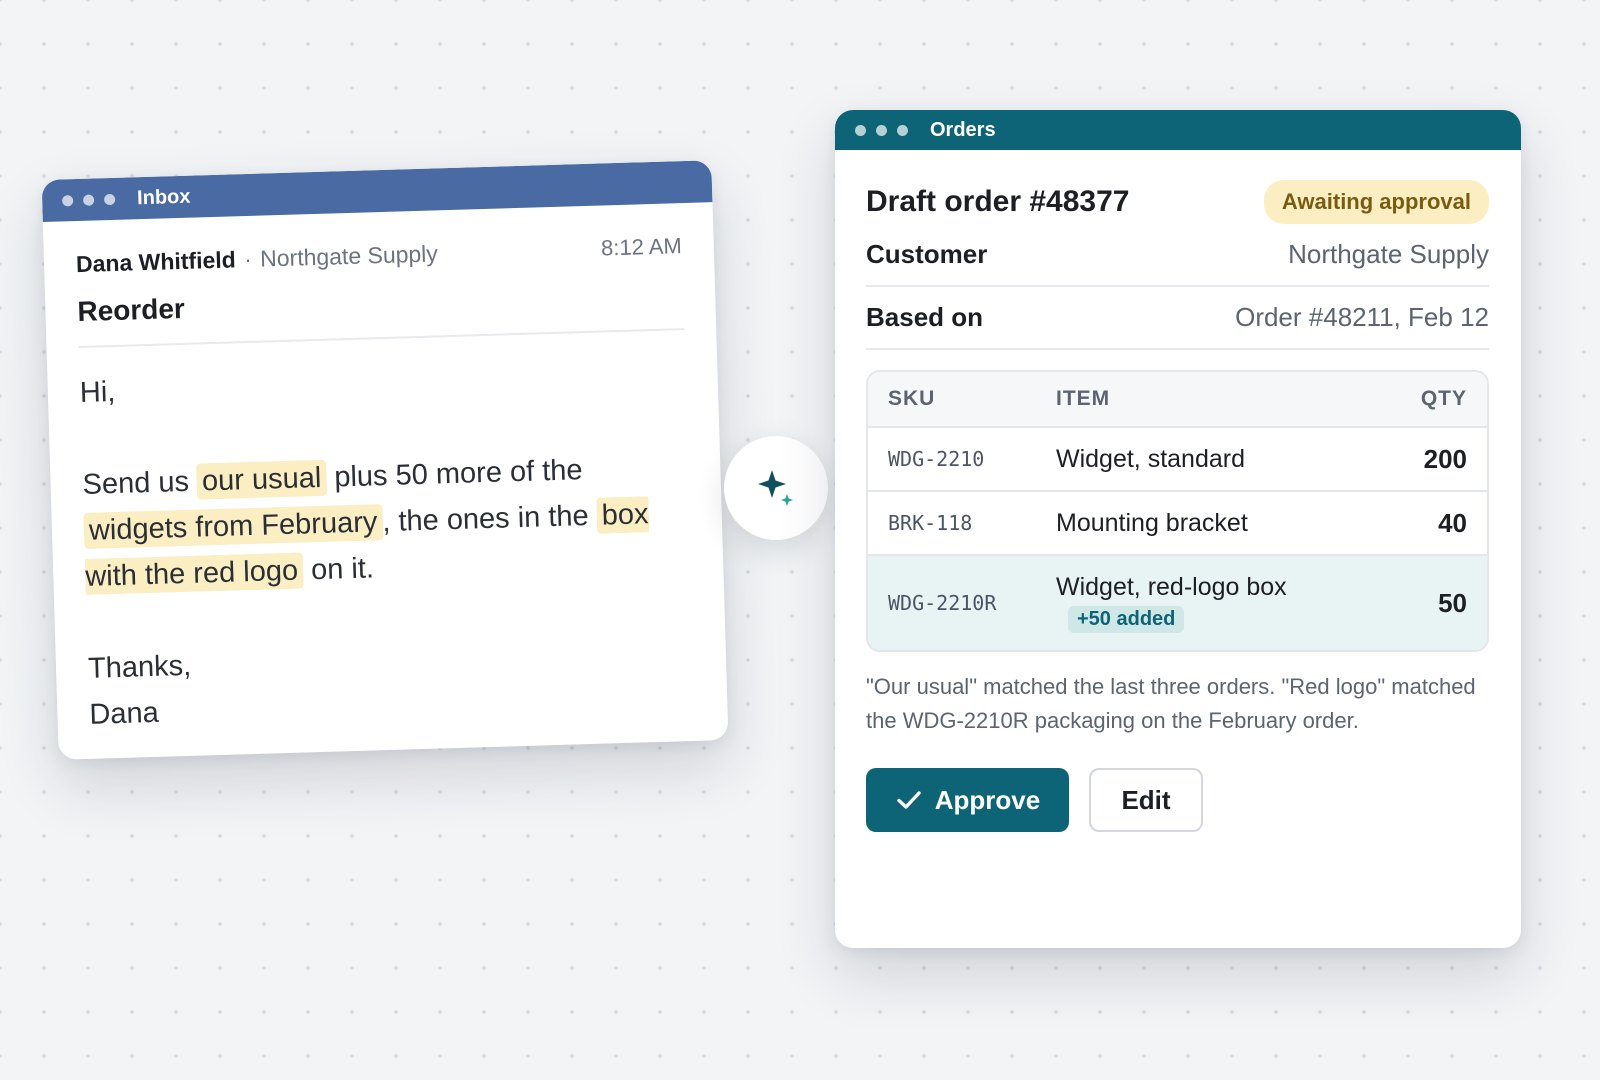 This screenshot has width=1600, height=1080. I want to click on based-on-row: Based on Order #48211, Feb 12, so click(1177, 318).